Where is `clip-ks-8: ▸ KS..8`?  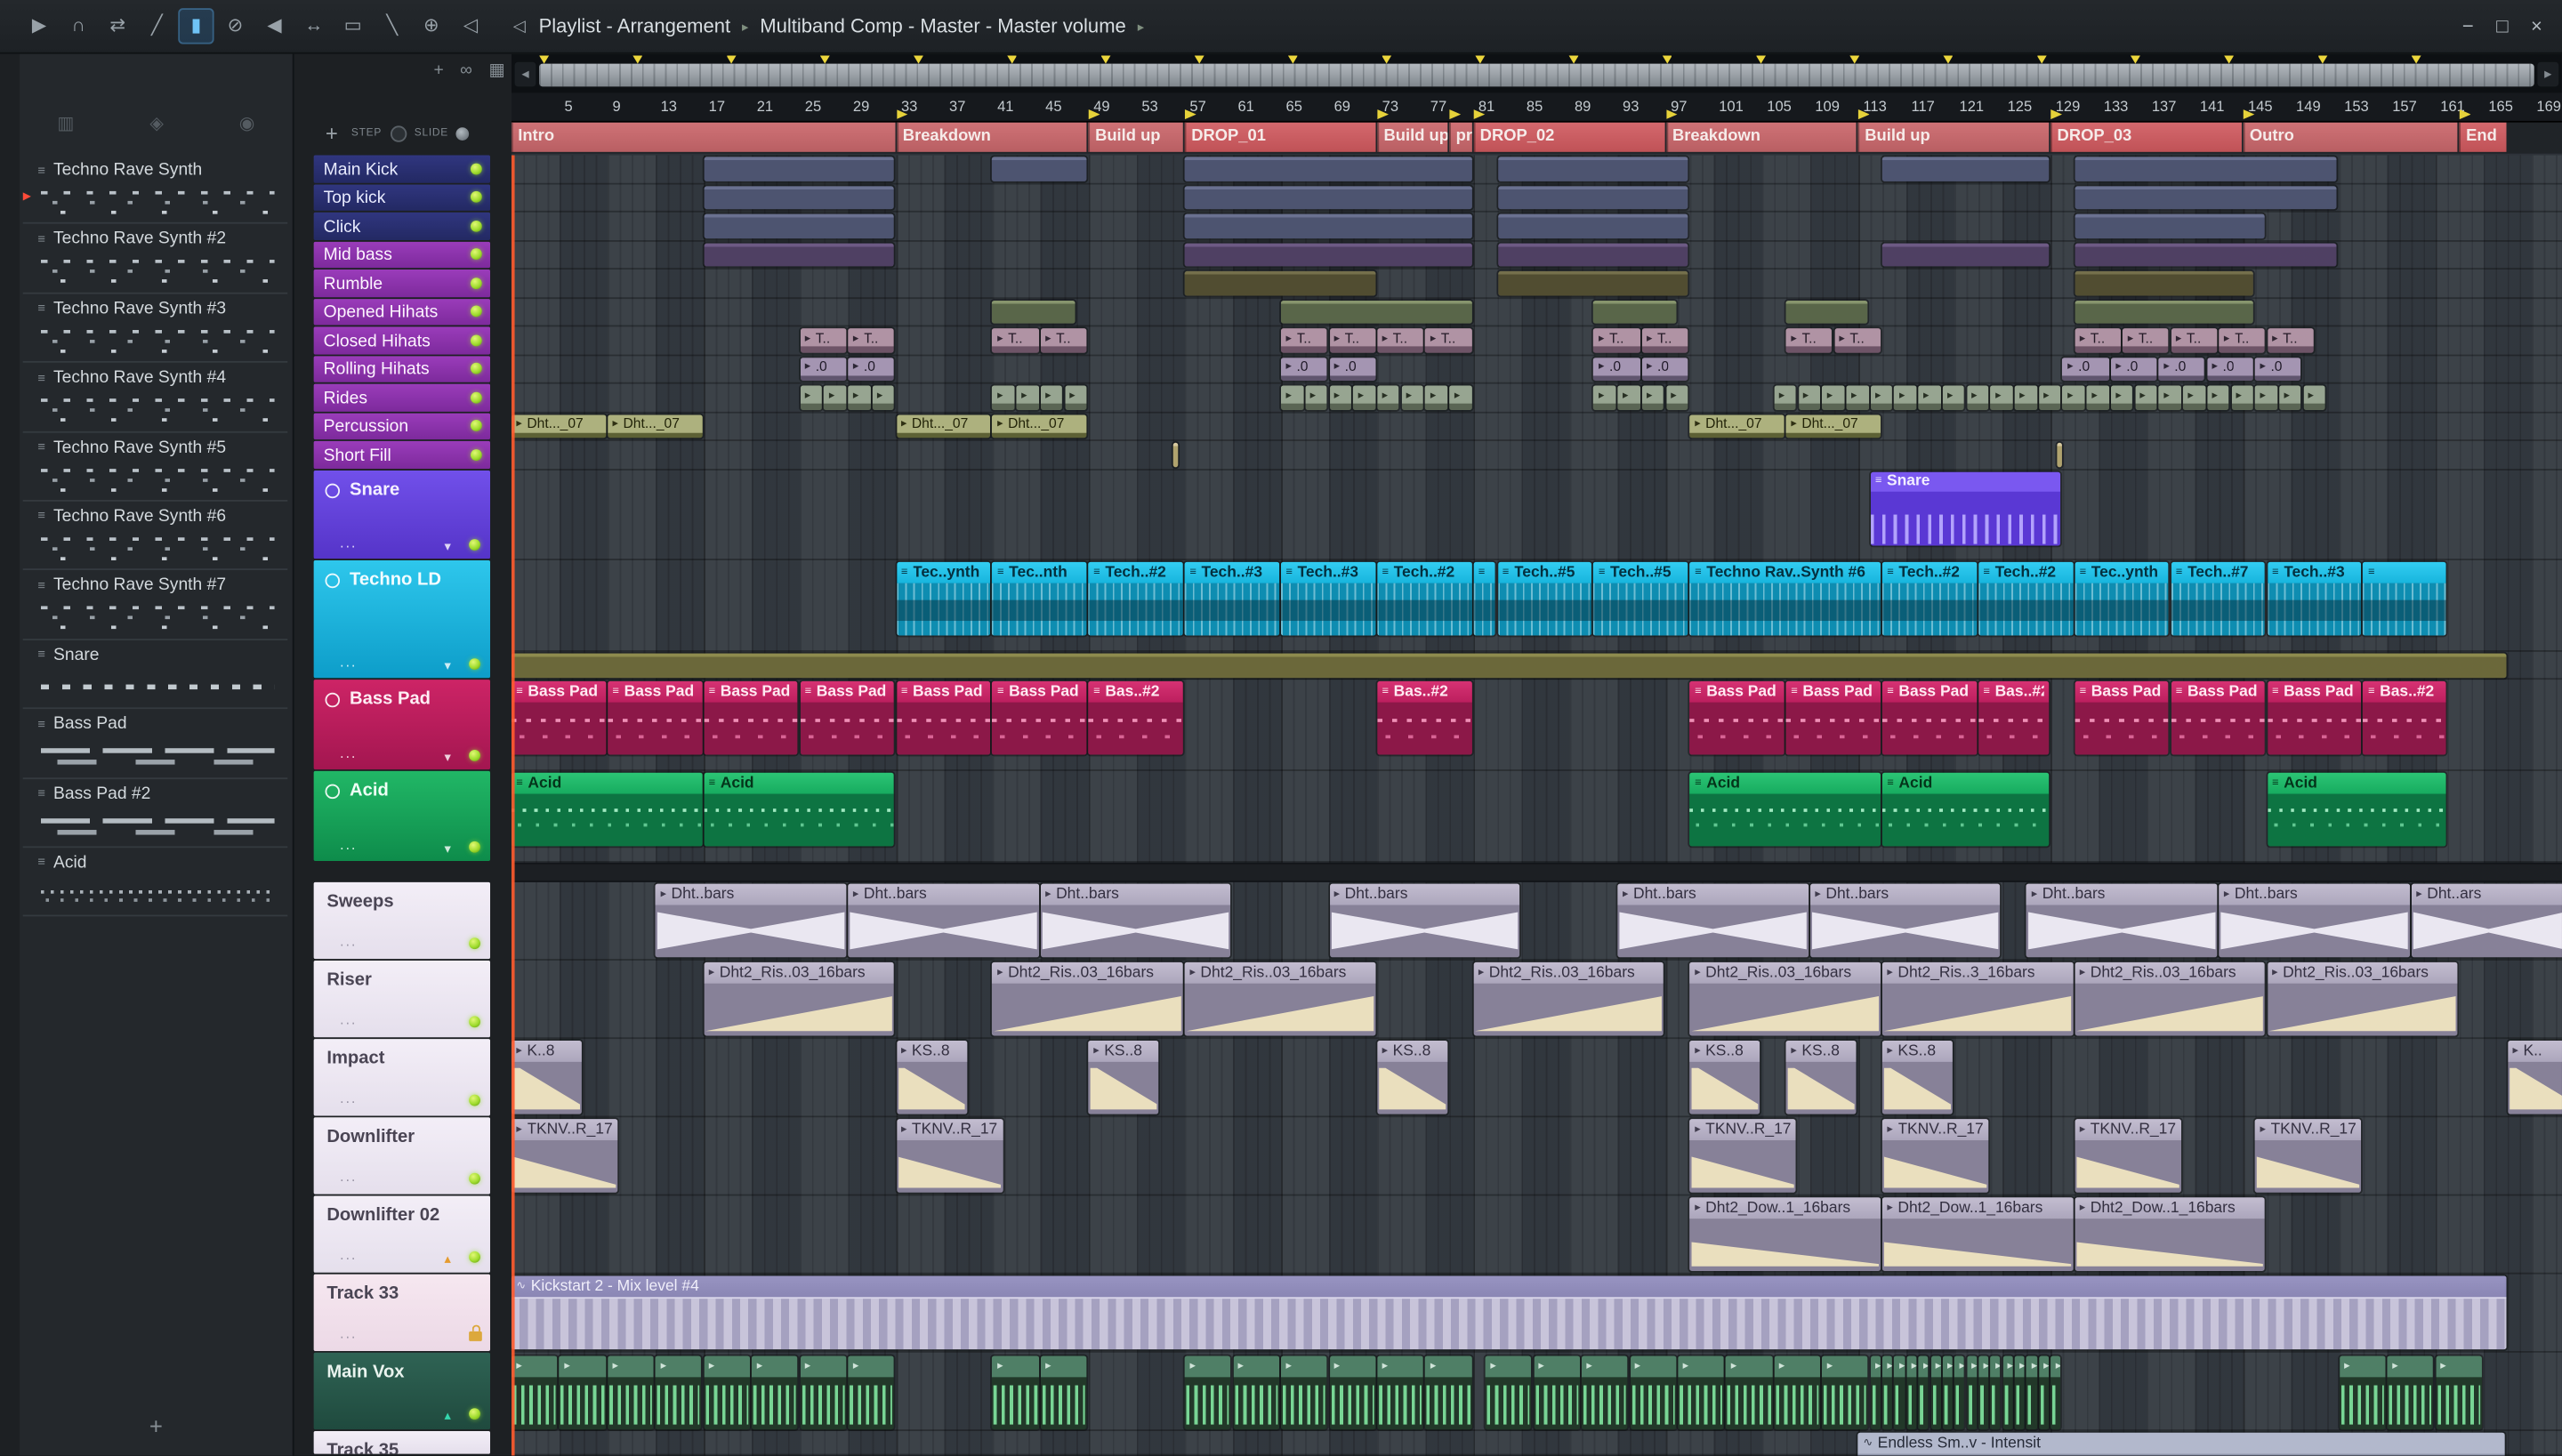
clip-ks-8: ▸ KS..8 is located at coordinates (1821, 1077).